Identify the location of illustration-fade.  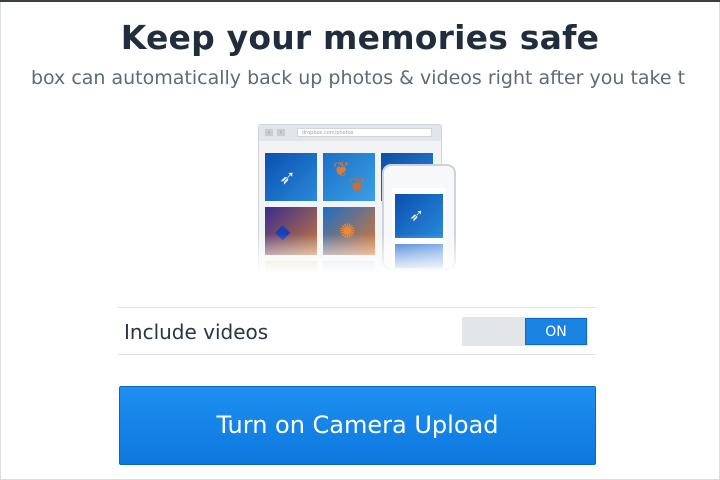
(358, 254).